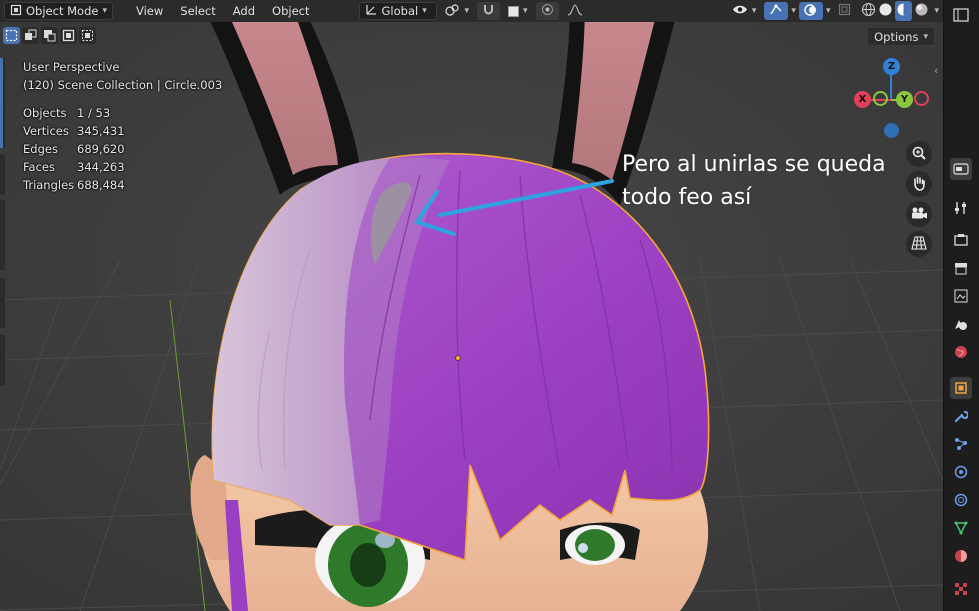  I want to click on select-extend-icon, so click(30, 35).